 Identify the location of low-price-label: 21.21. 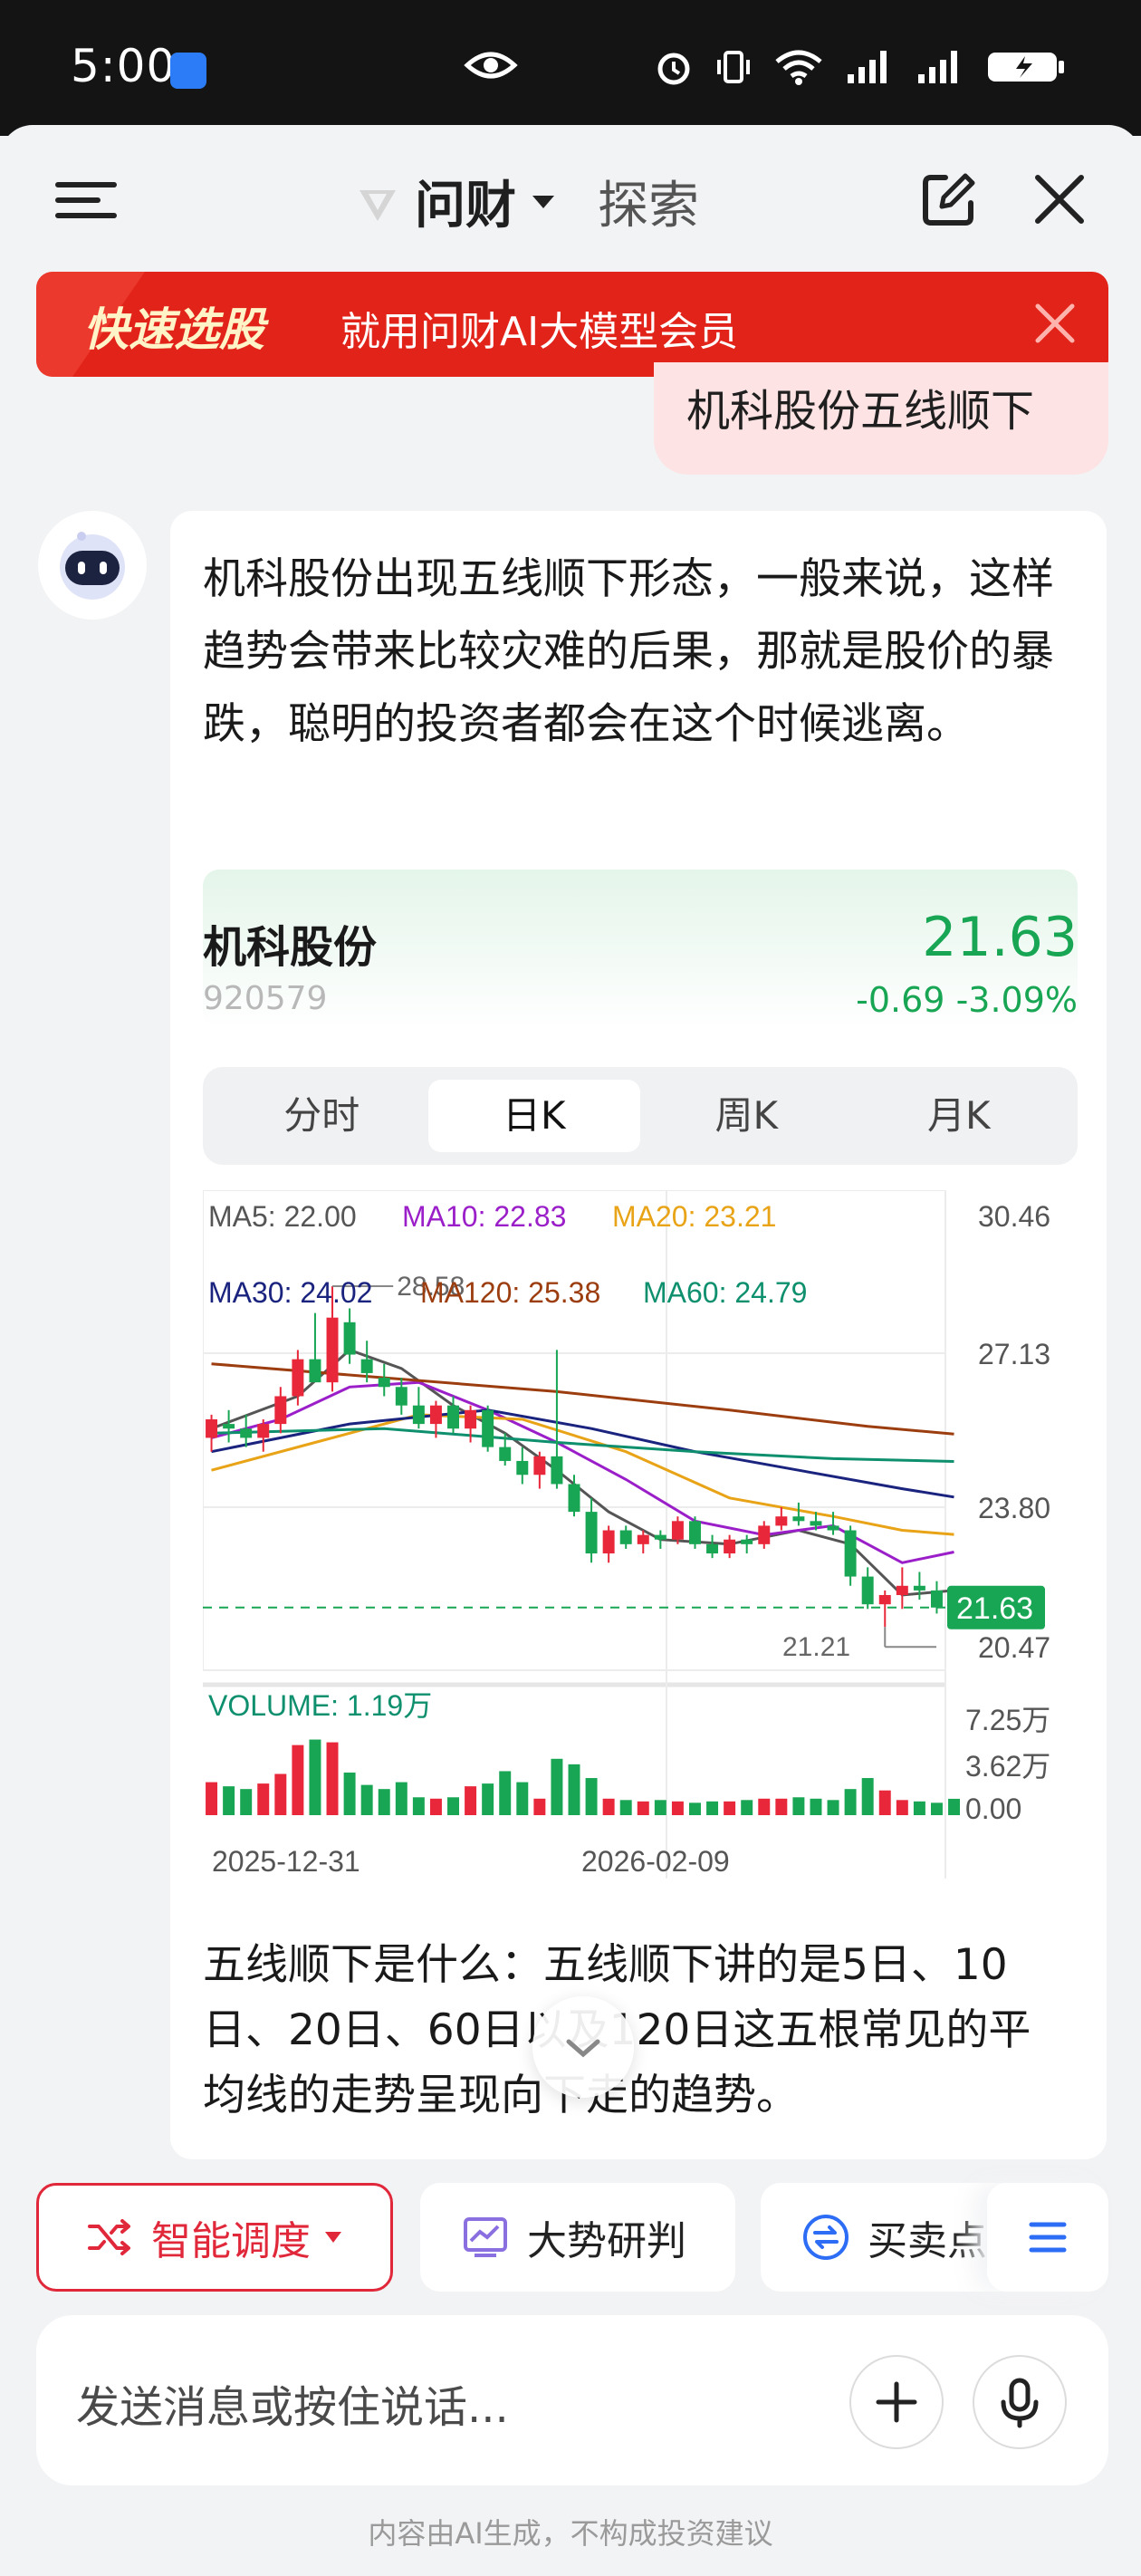
(816, 1647).